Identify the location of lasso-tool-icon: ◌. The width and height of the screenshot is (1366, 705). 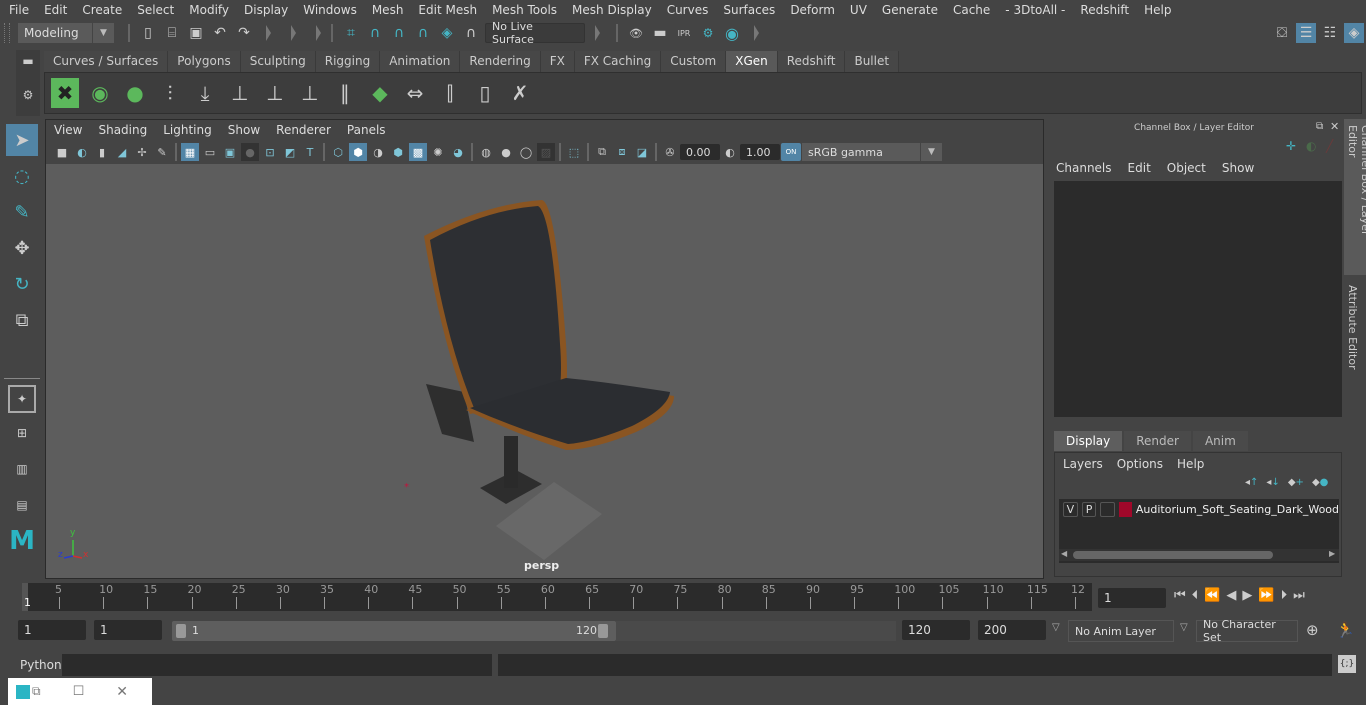
(22, 176).